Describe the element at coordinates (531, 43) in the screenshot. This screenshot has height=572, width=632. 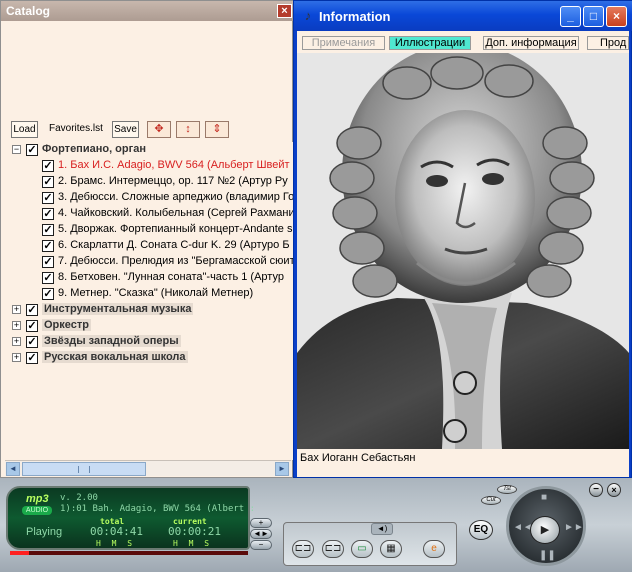
I see `tab-extra-info: Доп. информация` at that location.